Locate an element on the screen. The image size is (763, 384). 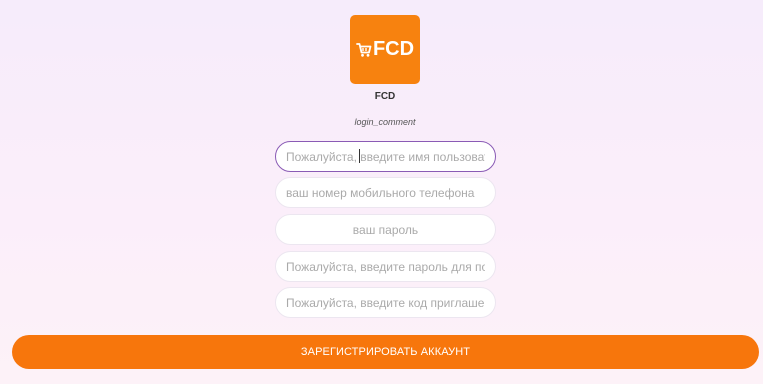
login-comment: login_comment is located at coordinates (385, 122).